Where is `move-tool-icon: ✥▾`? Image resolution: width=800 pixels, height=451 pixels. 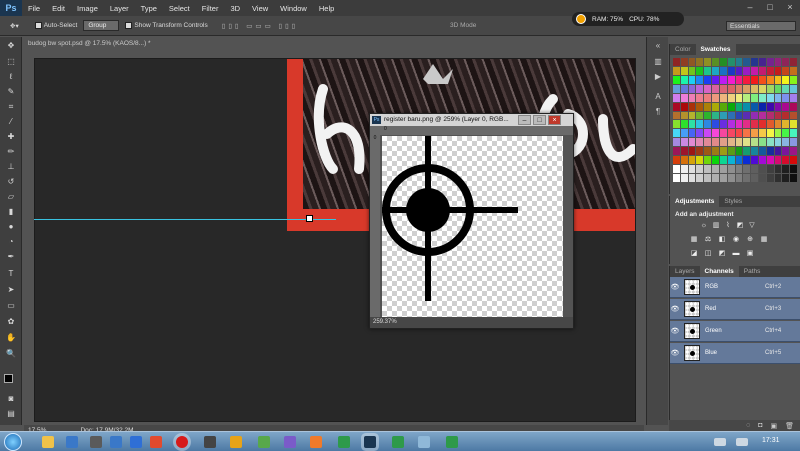 move-tool-icon: ✥▾ is located at coordinates (14, 26).